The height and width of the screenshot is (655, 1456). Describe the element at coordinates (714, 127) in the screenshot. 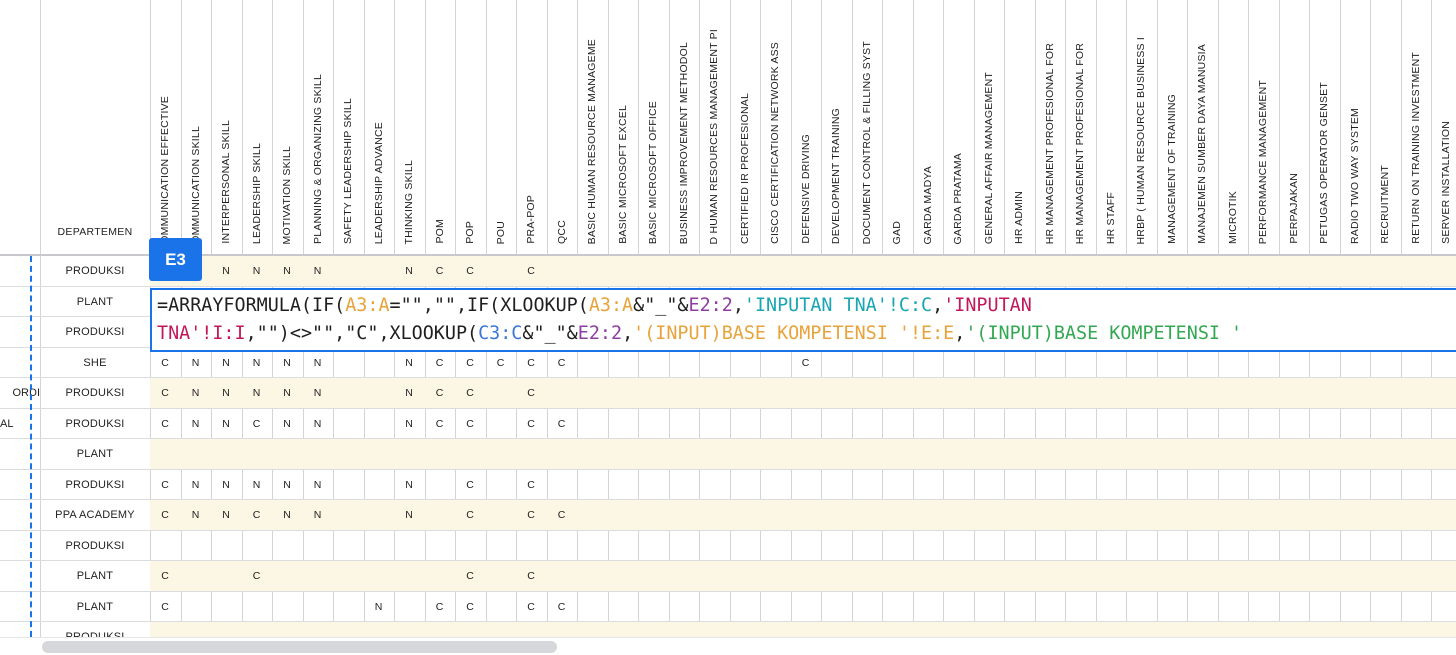

I see `column-header: D HUMAN RESOURCES MANAGEMENT PI` at that location.